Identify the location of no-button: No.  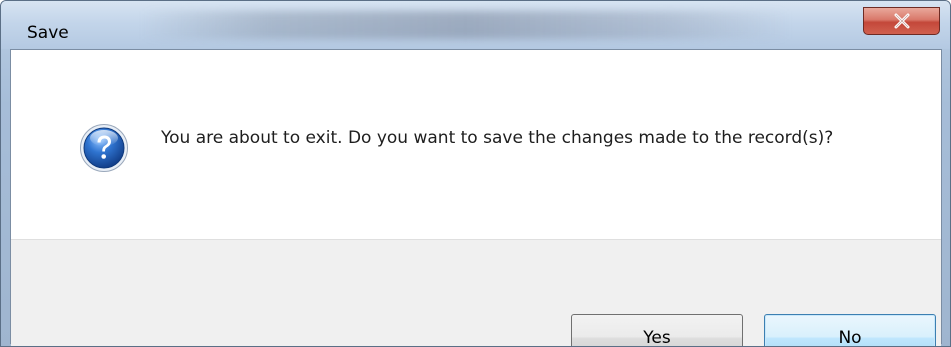
(850, 330).